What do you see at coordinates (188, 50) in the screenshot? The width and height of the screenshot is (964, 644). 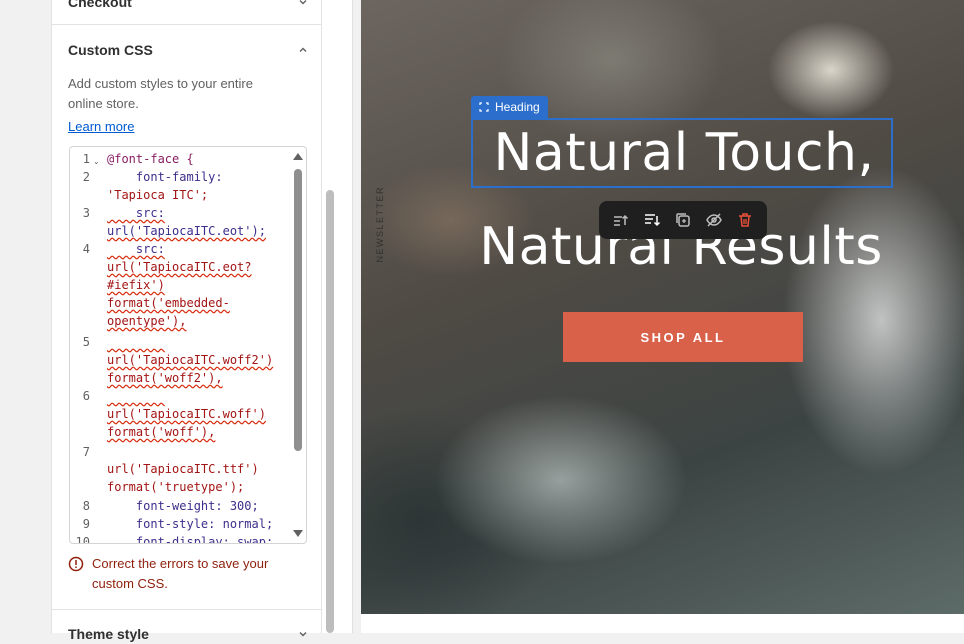 I see `section-custom-css: Custom CSS` at bounding box center [188, 50].